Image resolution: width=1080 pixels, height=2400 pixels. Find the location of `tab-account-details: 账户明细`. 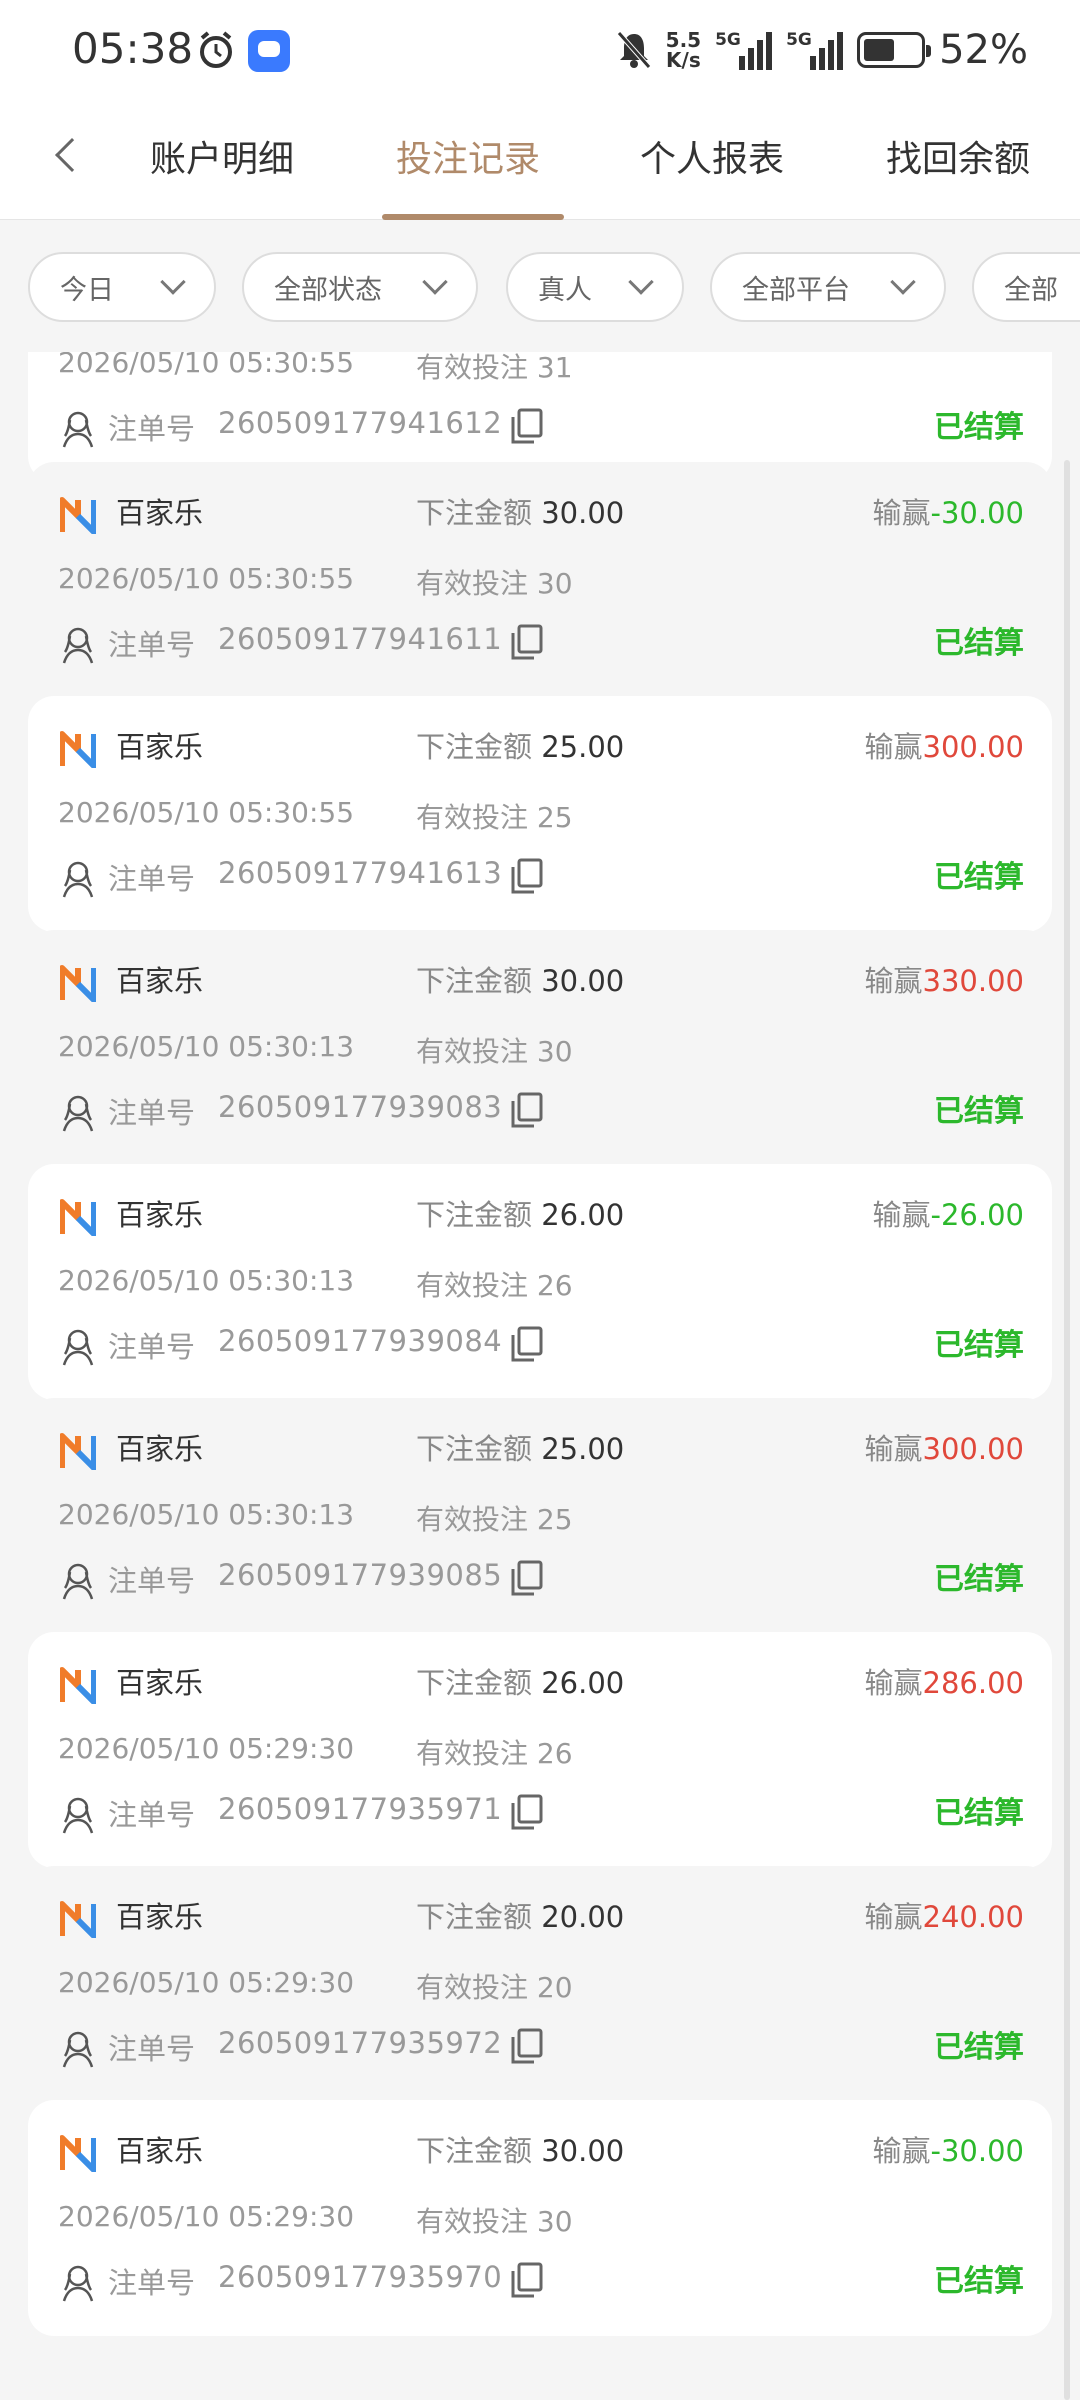

tab-account-details: 账户明细 is located at coordinates (222, 156).